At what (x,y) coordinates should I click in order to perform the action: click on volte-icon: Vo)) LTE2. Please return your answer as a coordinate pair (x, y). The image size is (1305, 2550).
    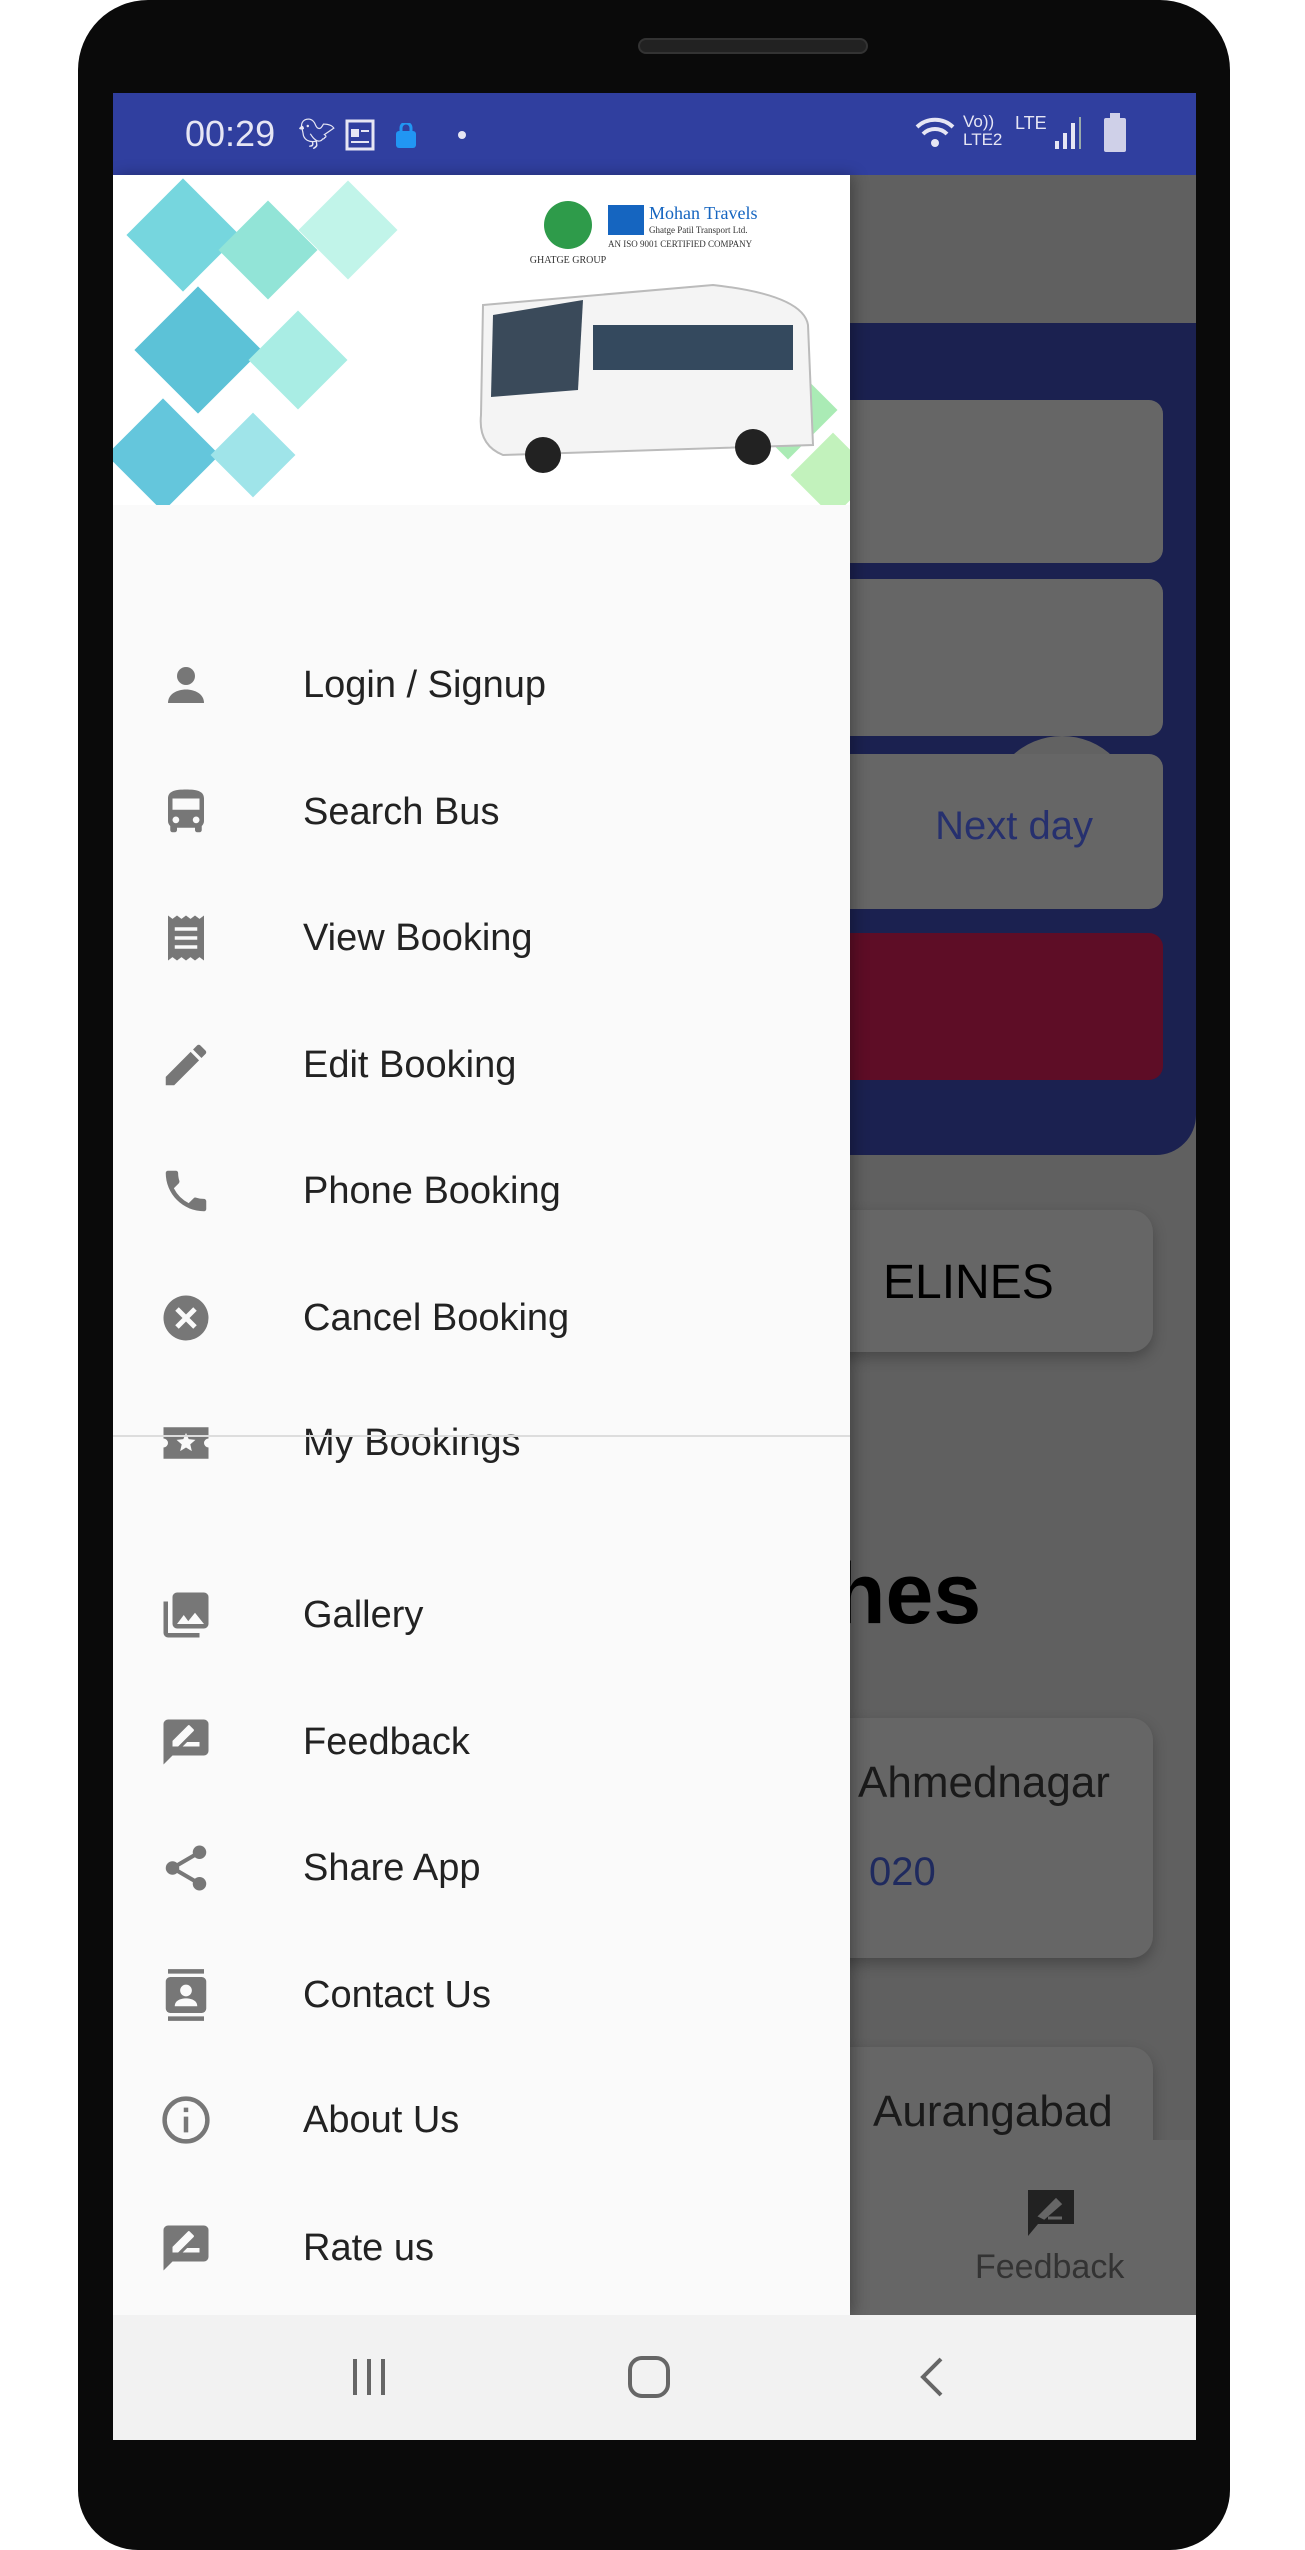
    Looking at the image, I should click on (983, 130).